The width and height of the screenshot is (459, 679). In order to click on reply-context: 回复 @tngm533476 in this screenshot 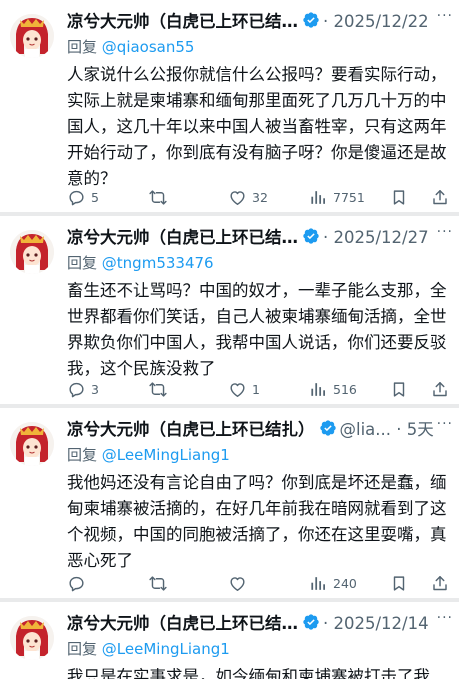, I will do `click(140, 262)`.